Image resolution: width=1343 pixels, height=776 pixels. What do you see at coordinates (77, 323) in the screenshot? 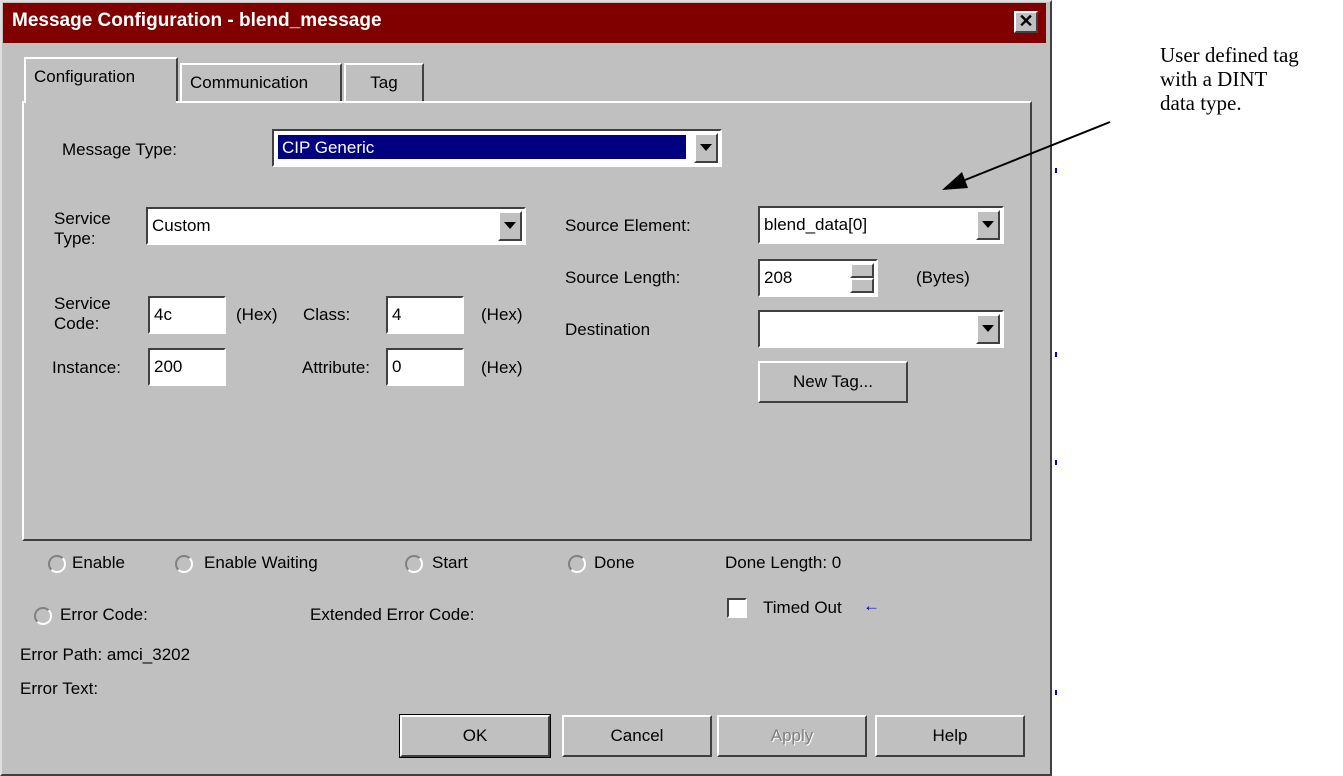
I see `service-code-label-line2: Code:` at bounding box center [77, 323].